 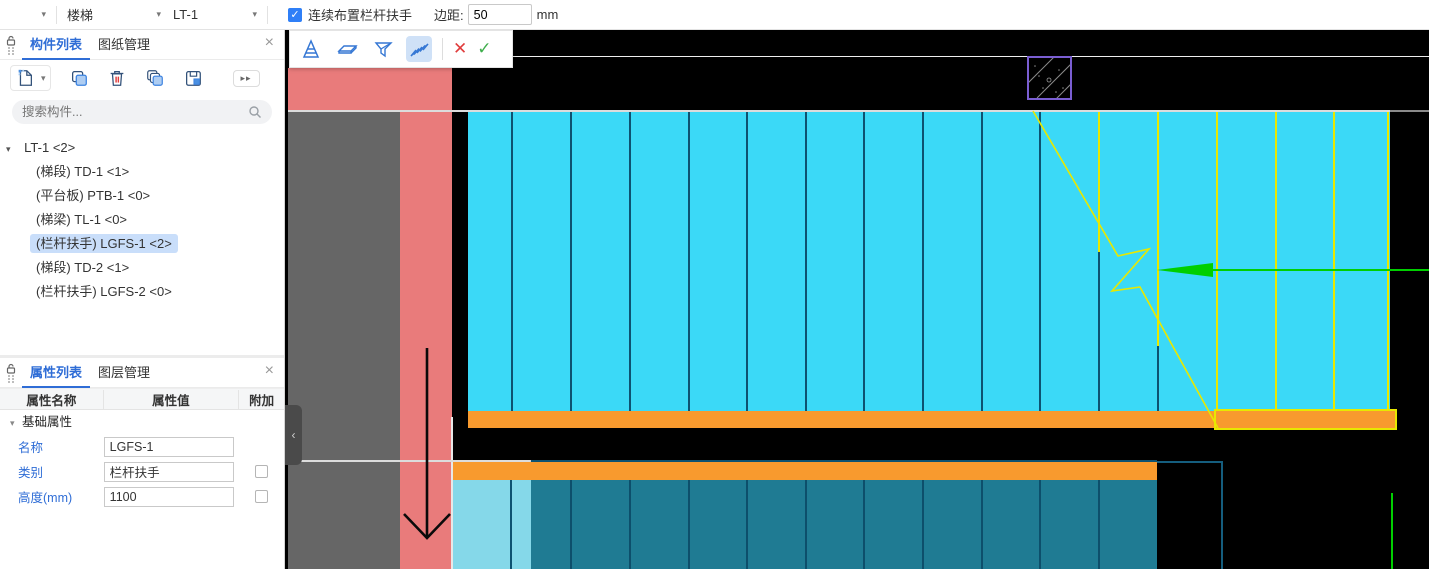 I want to click on top-toolbar: ▾ 楼梯 ▾ LT-1 ▾ ✓ 连续布置栏杆扶手 边距: mm, so click(x=714, y=15).